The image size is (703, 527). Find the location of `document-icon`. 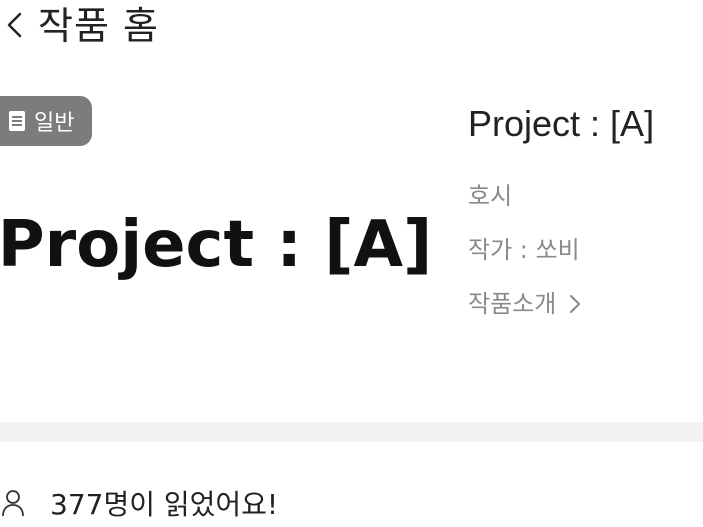

document-icon is located at coordinates (17, 121).